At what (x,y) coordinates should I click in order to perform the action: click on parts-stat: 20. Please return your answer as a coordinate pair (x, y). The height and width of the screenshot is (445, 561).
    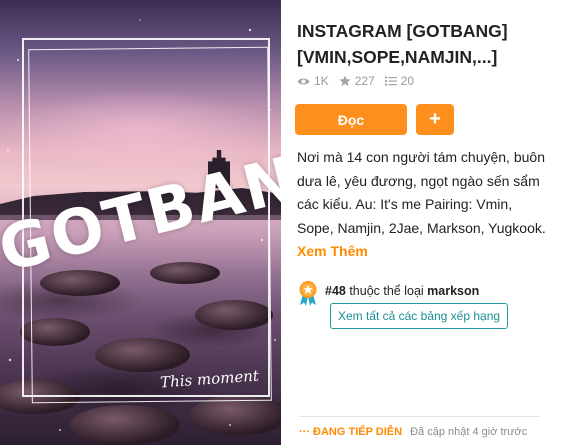
    Looking at the image, I should click on (399, 81).